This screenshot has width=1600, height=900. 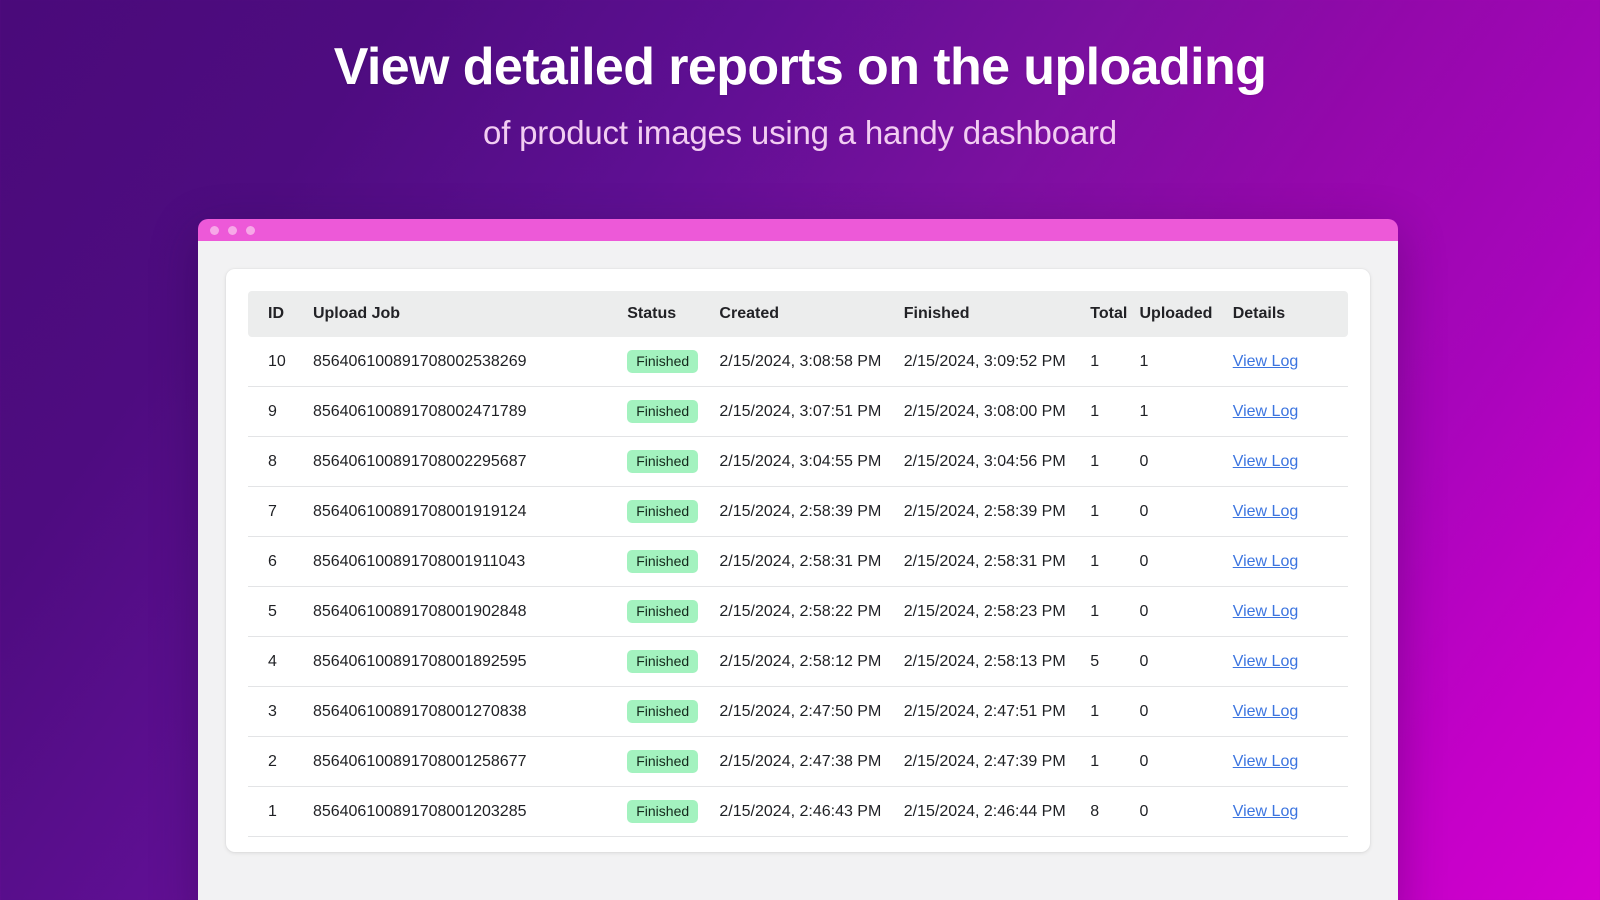 What do you see at coordinates (800, 67) in the screenshot?
I see `page-title: View detailed reports on the uploading` at bounding box center [800, 67].